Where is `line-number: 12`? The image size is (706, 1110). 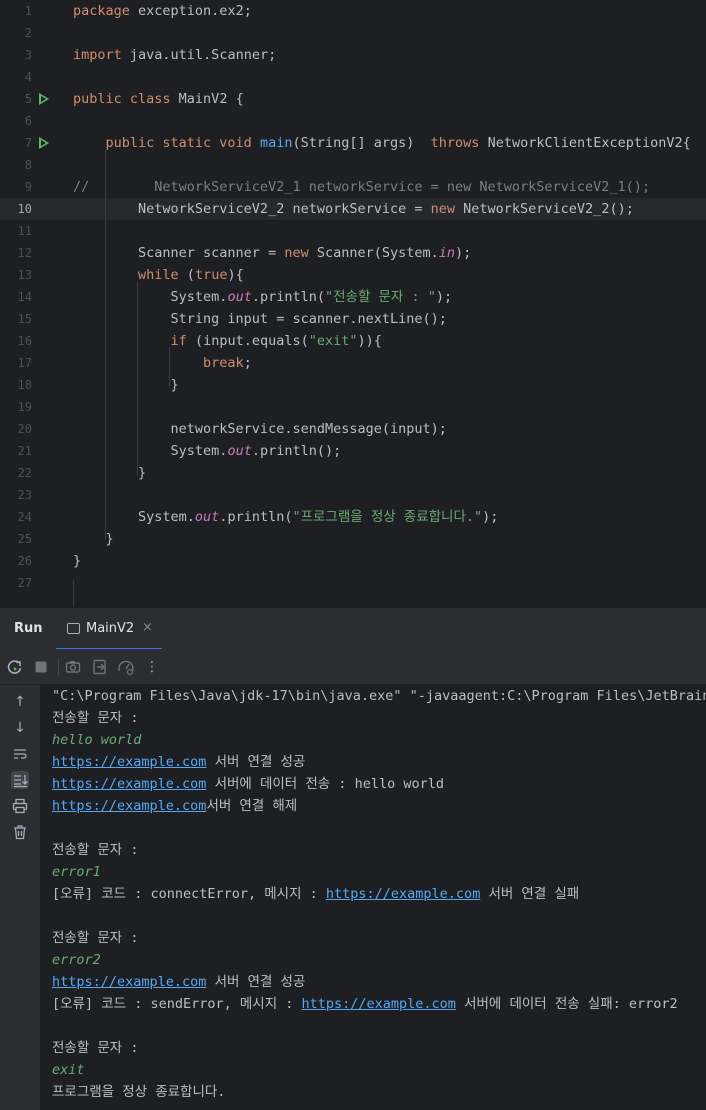 line-number: 12 is located at coordinates (24, 253).